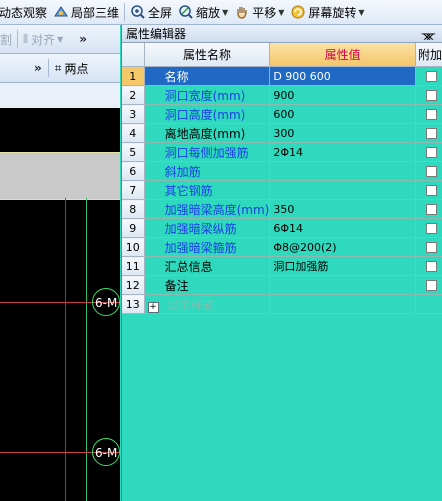 This screenshot has height=501, width=442. Describe the element at coordinates (61, 12) in the screenshot. I see `local-3d-icon` at that location.